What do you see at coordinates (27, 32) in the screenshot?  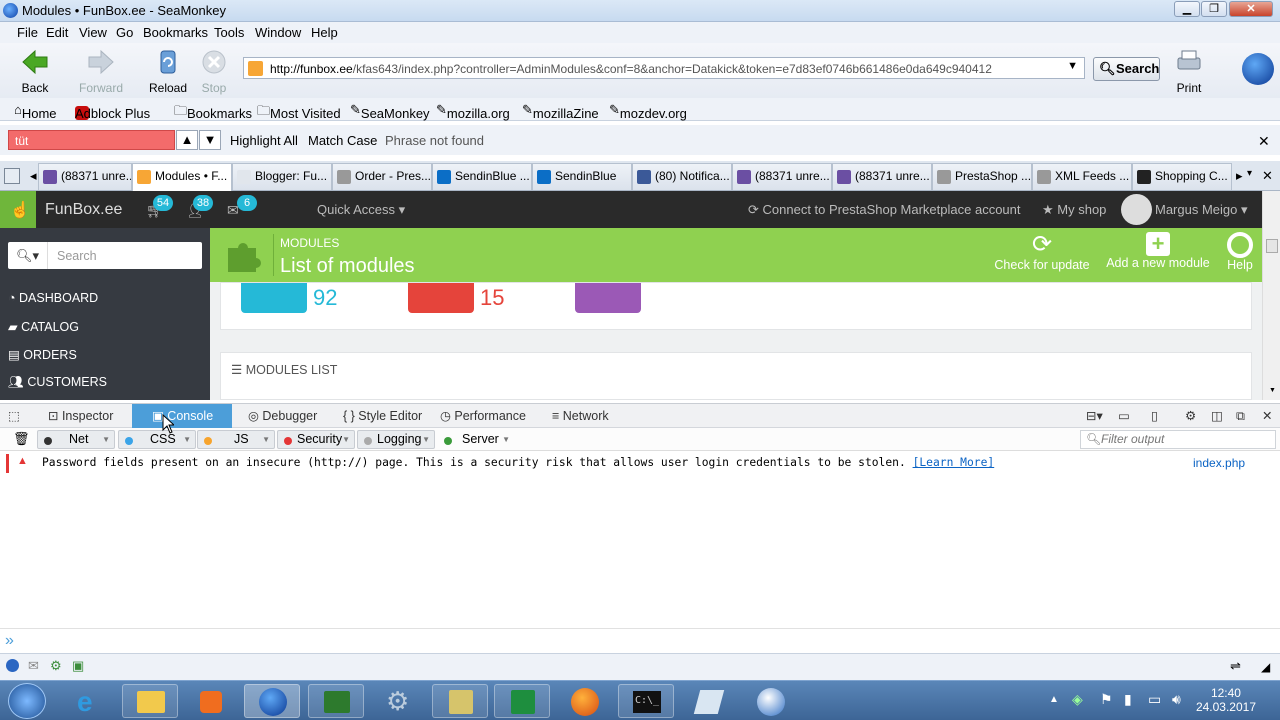 I see `menu-file: File` at bounding box center [27, 32].